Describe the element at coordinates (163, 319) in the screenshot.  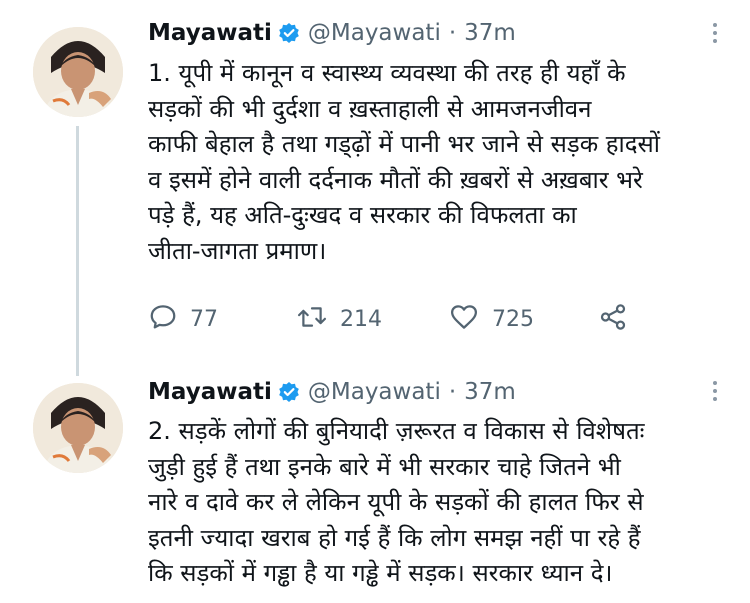
I see `reply-icon` at that location.